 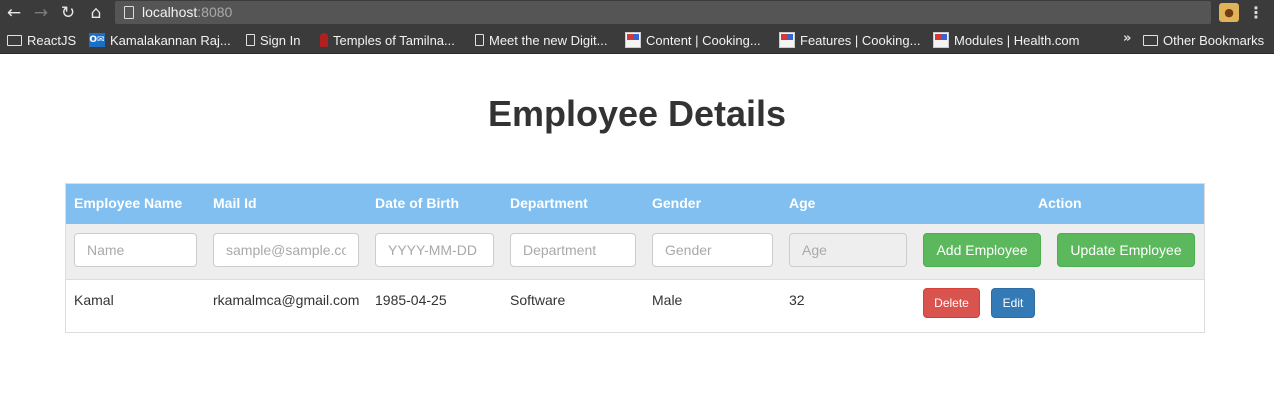 What do you see at coordinates (538, 300) in the screenshot?
I see `employee-department-cell: Software` at bounding box center [538, 300].